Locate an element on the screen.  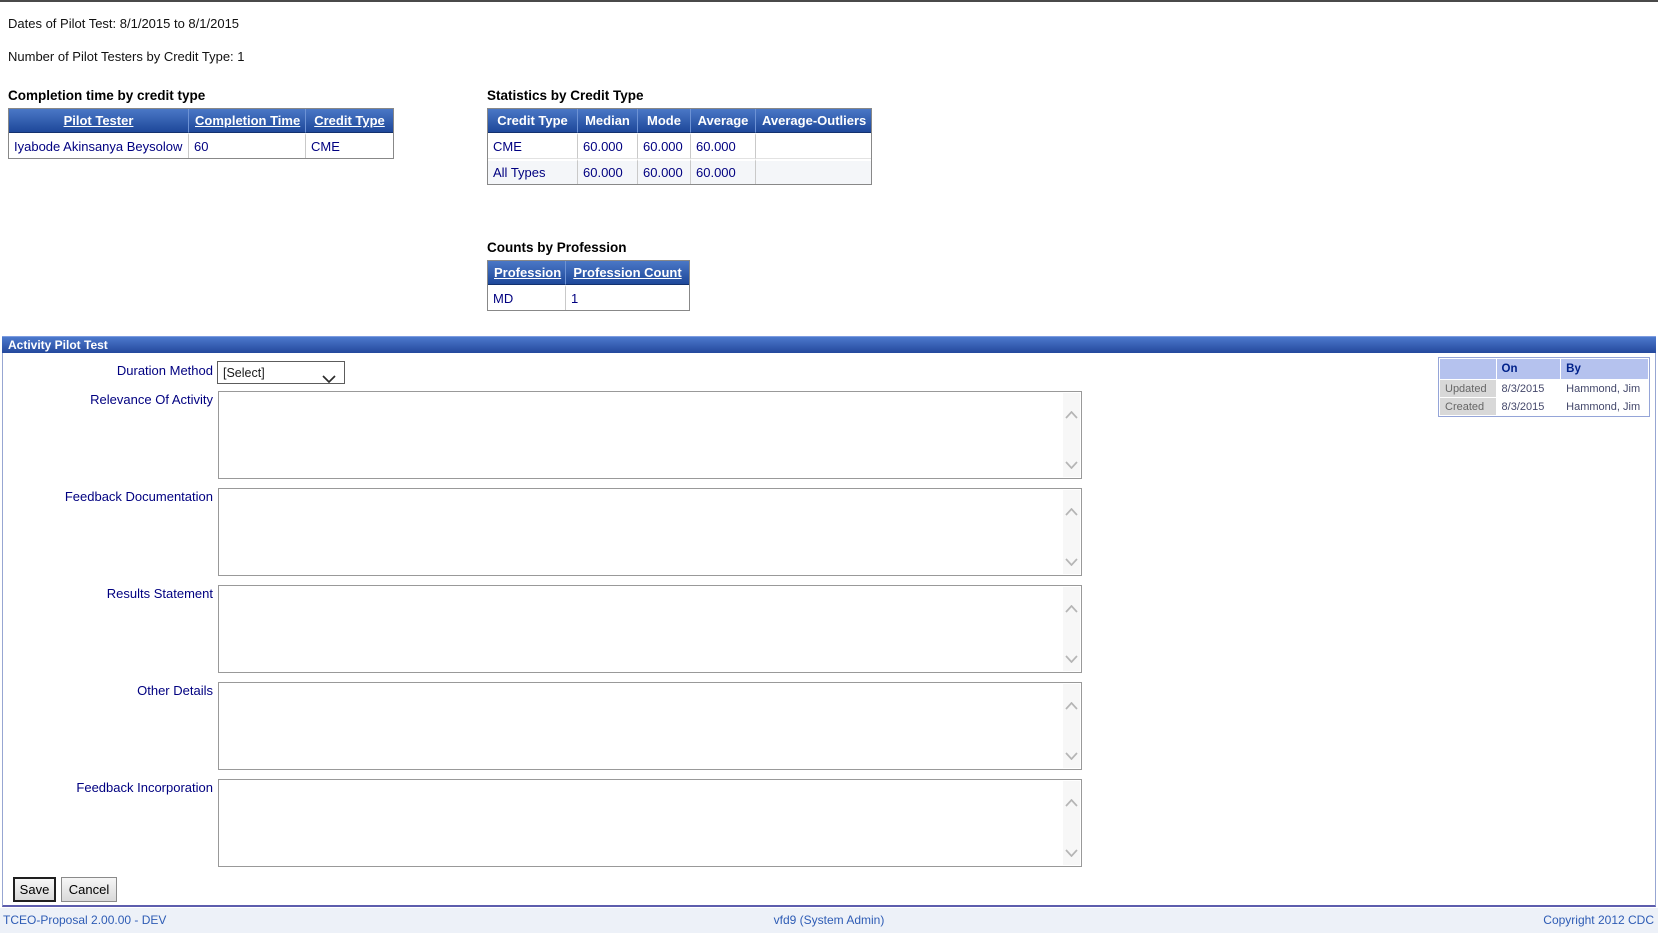
cell-credit-type: All Types is located at coordinates (533, 171).